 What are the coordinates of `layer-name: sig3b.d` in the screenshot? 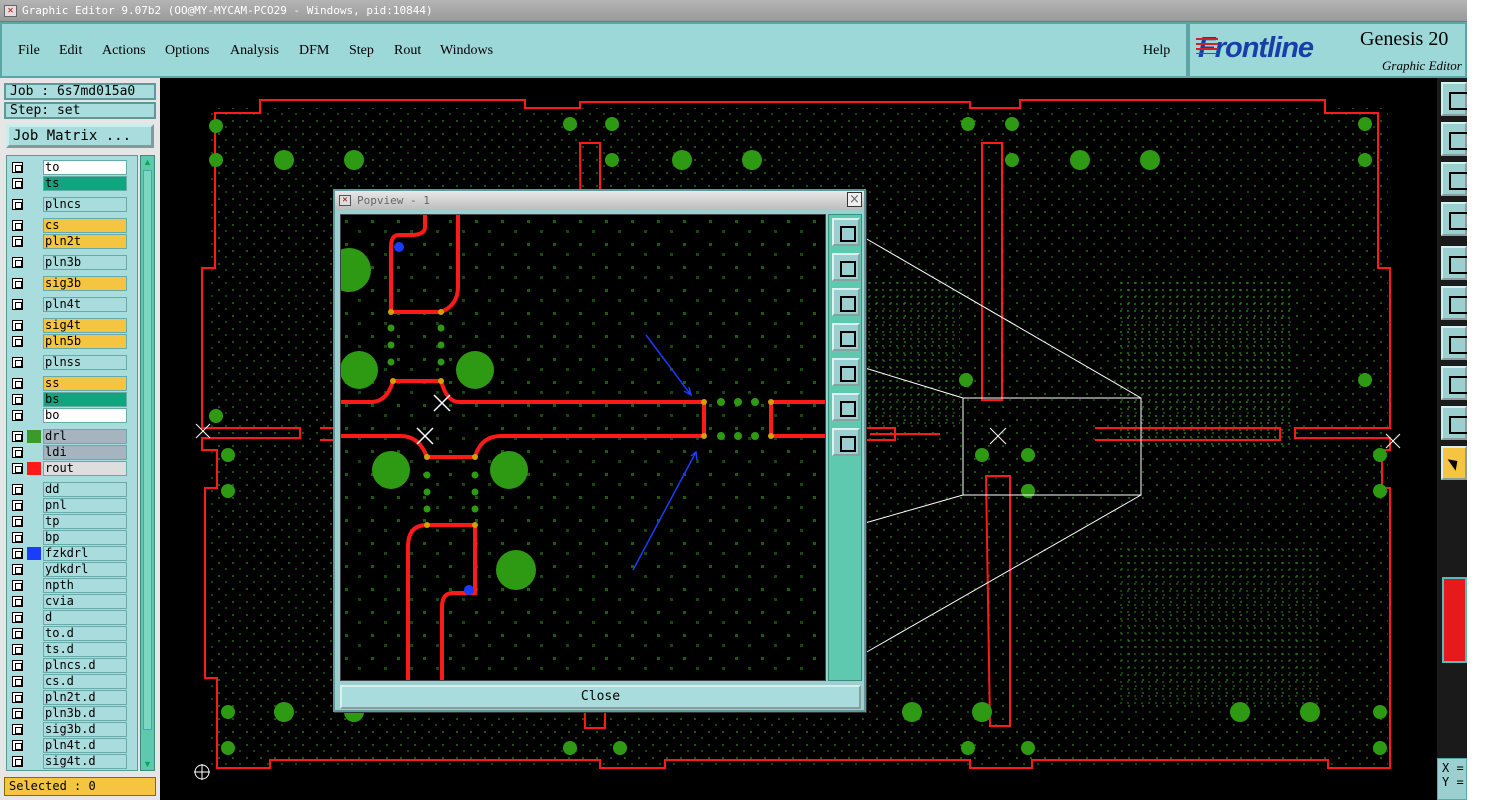 It's located at (85, 729).